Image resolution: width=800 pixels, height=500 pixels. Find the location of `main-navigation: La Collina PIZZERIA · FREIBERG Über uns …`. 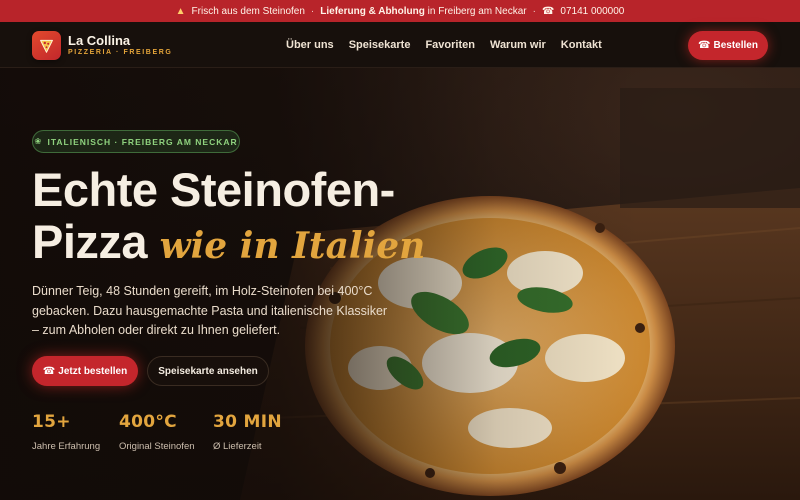

main-navigation: La Collina PIZZERIA · FREIBERG Über uns … is located at coordinates (400, 45).